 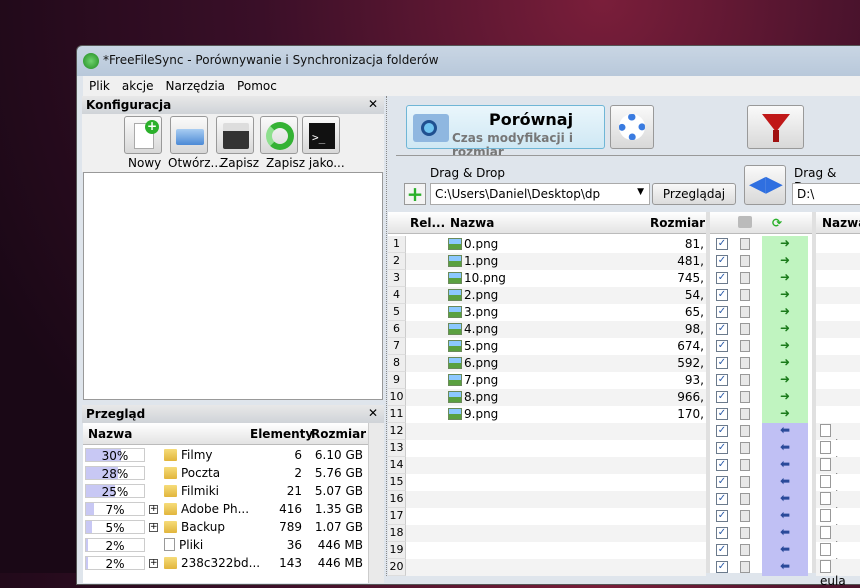 I want to click on col-items: Elementy, so click(x=281, y=434).